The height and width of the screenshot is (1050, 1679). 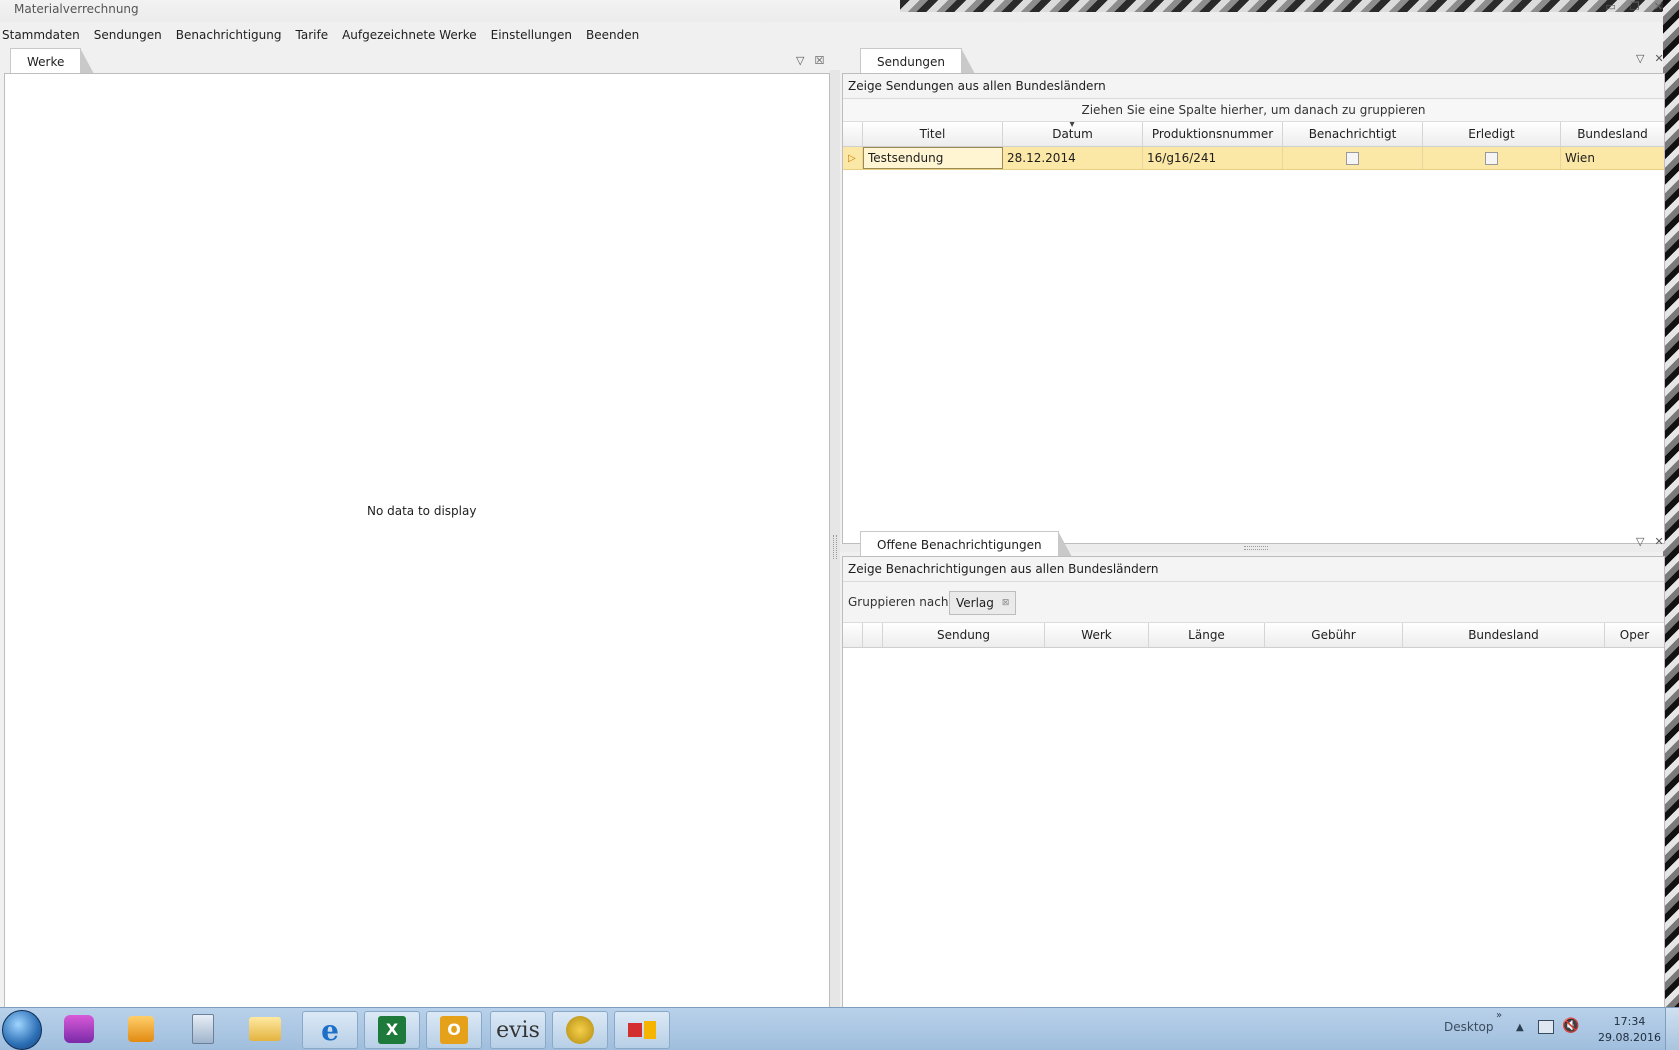 I want to click on ie-icon: e, so click(x=330, y=1030).